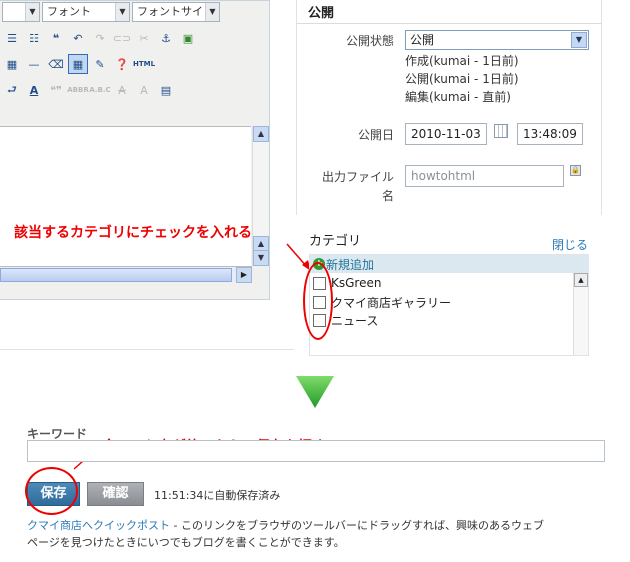 Image resolution: width=630 pixels, height=562 pixels. What do you see at coordinates (315, 392) in the screenshot?
I see `down-arrow-icon` at bounding box center [315, 392].